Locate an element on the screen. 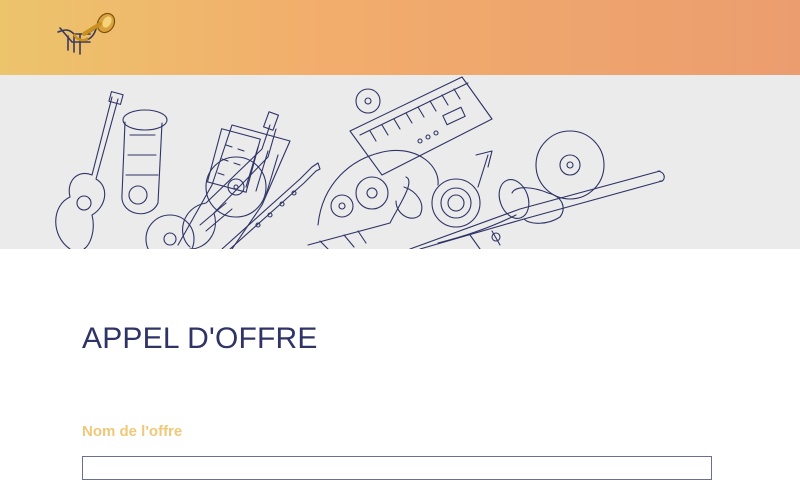  offer-name-input is located at coordinates (397, 468).